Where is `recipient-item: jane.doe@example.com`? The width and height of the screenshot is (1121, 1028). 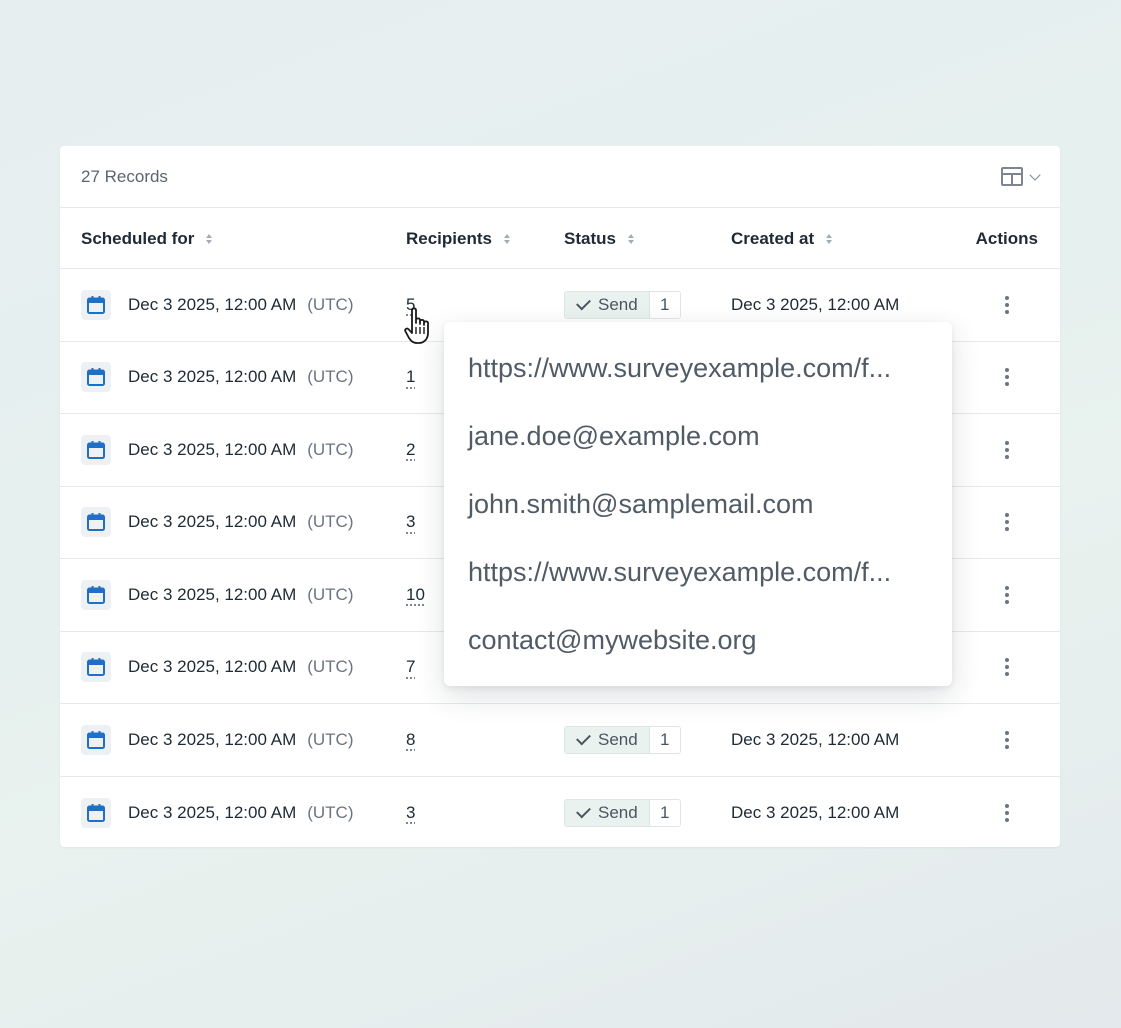
recipient-item: jane.doe@example.com is located at coordinates (698, 436).